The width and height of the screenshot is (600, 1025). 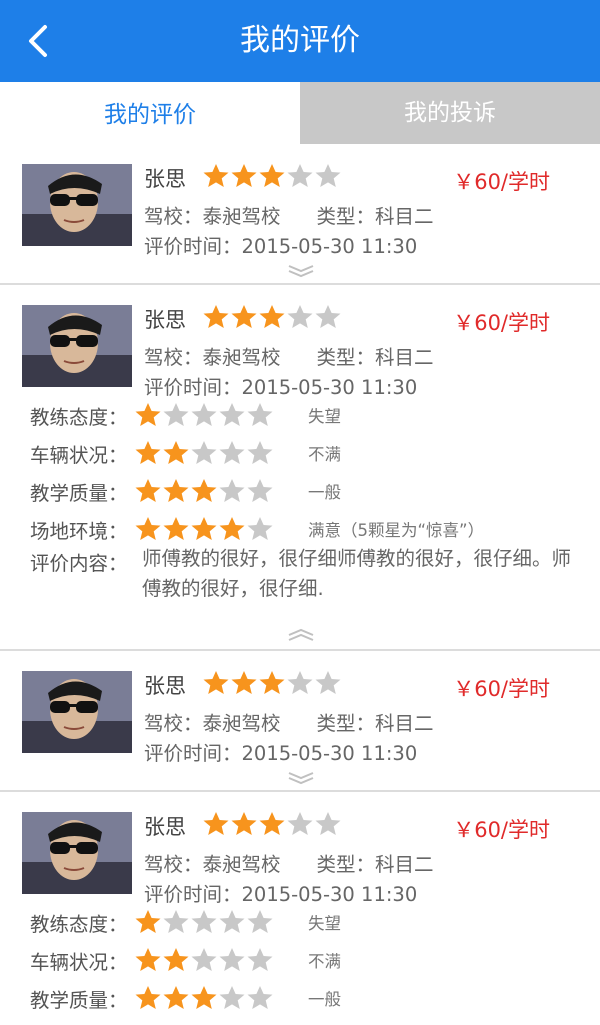 I want to click on rating-row-coach-attitude: 教练态度： 失望, so click(x=185, y=922).